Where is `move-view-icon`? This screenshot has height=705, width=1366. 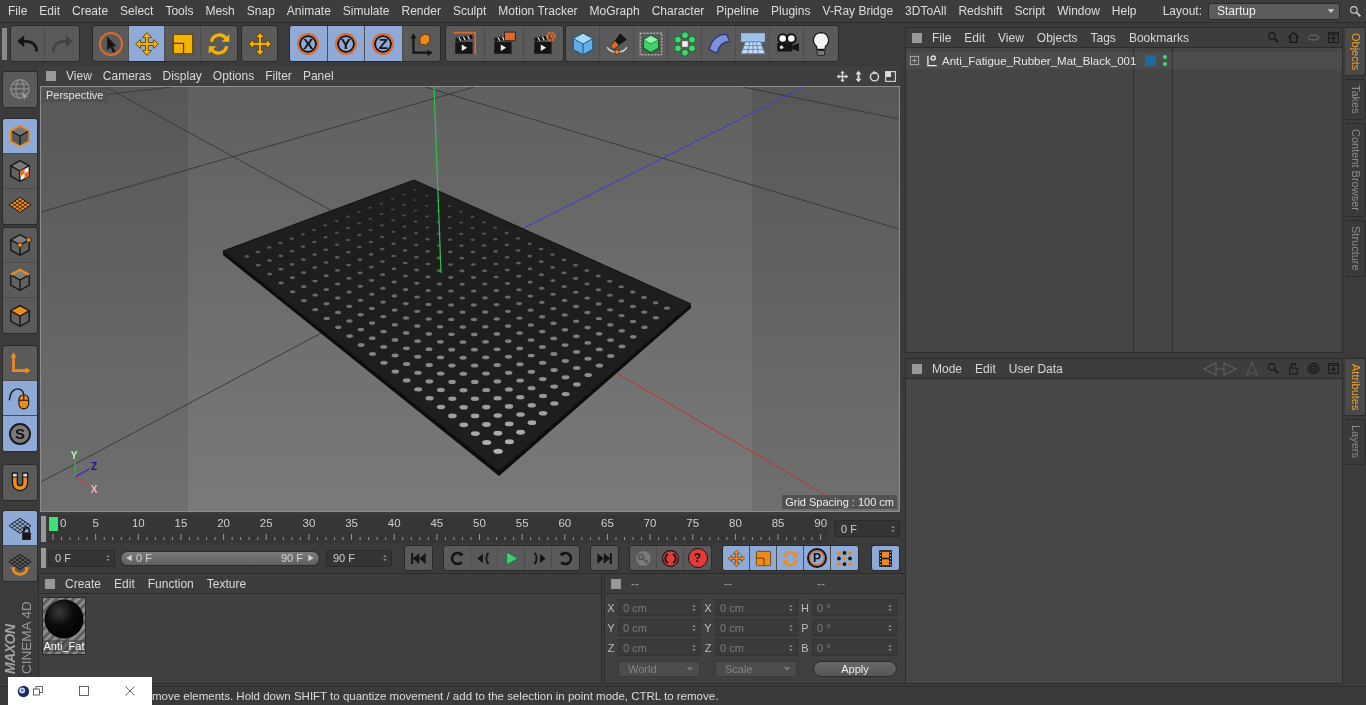
move-view-icon is located at coordinates (842, 76).